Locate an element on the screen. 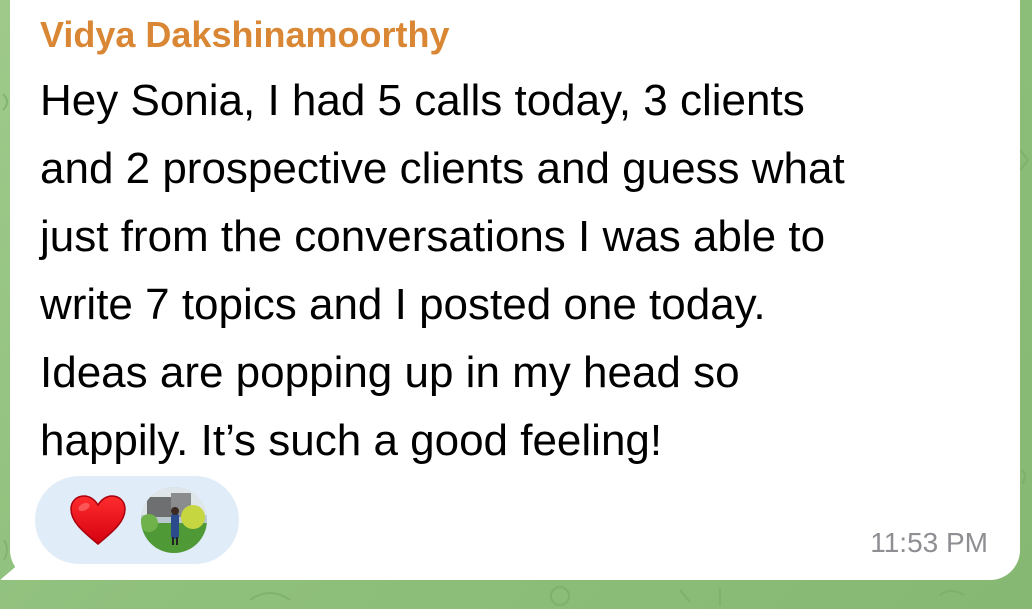 This screenshot has width=1032, height=609. message-line: and 2 prospective clients and guess what is located at coordinates (442, 168).